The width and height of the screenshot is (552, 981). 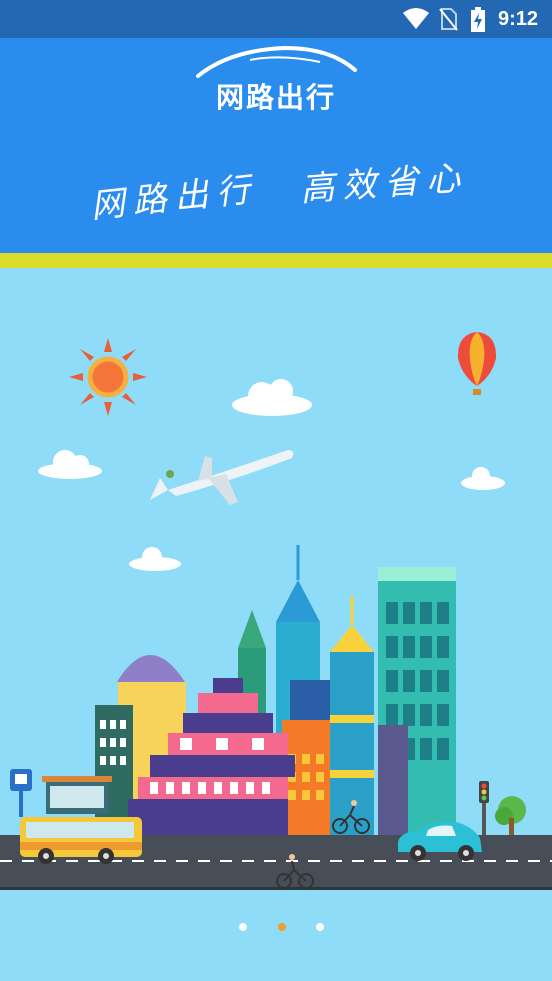 I want to click on no-sim-icon, so click(x=448, y=19).